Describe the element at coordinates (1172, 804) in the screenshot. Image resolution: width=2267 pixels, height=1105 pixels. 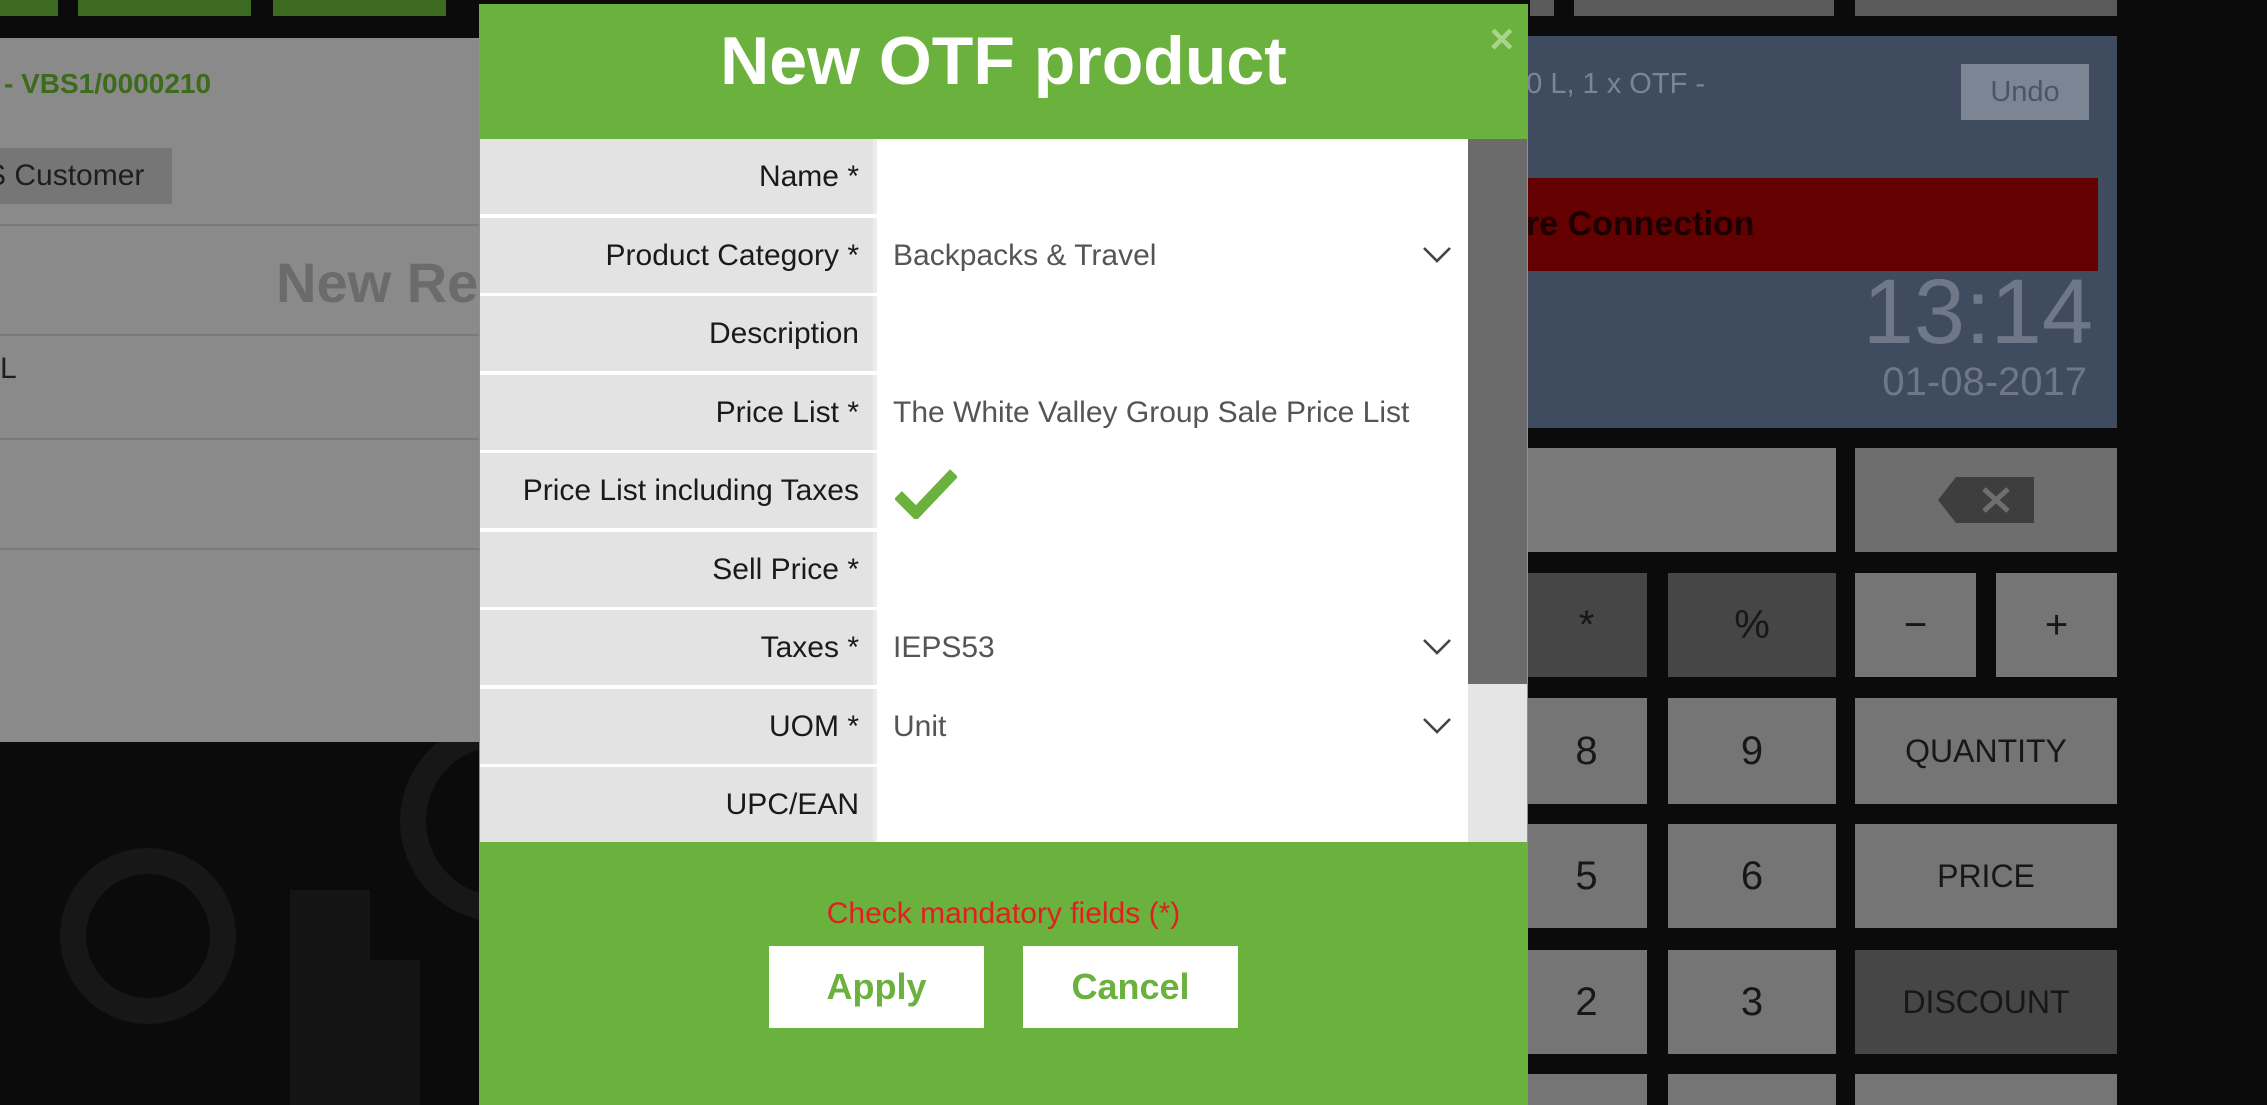
I see `upc-ean-input` at that location.